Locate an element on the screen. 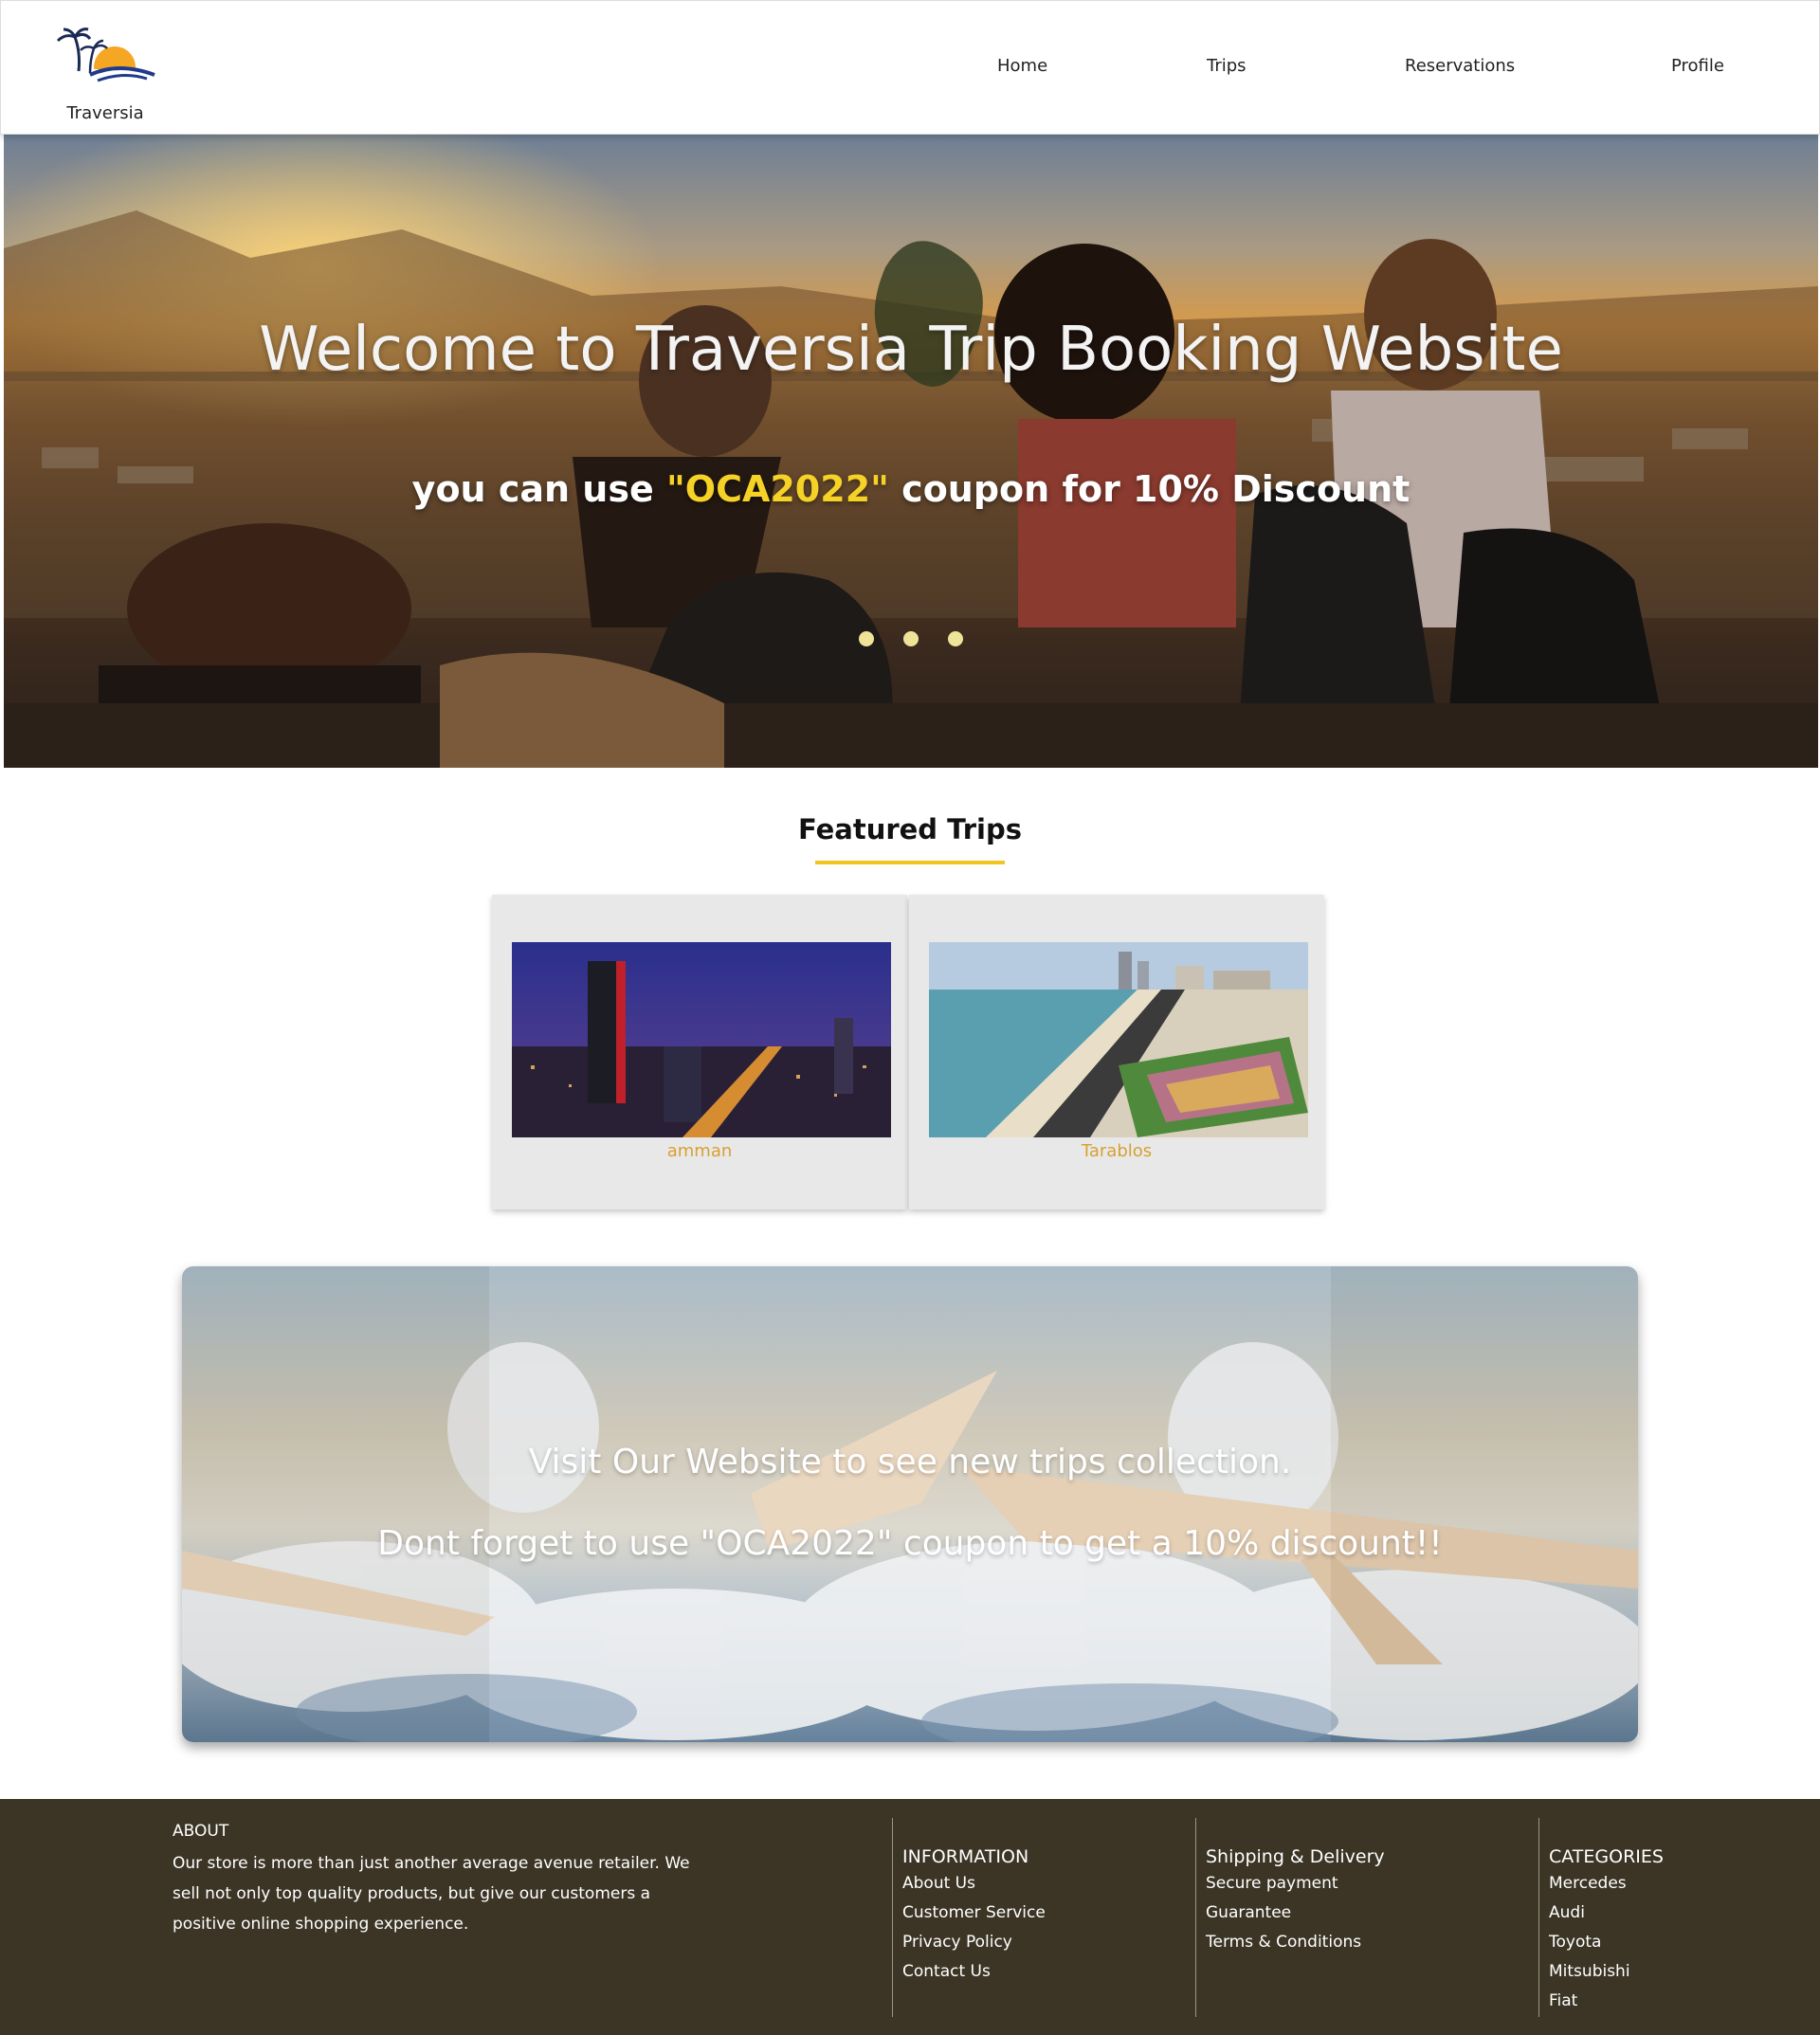 Image resolution: width=1820 pixels, height=2035 pixels. footer-link-secure-payment: Secure payment is located at coordinates (1367, 1884).